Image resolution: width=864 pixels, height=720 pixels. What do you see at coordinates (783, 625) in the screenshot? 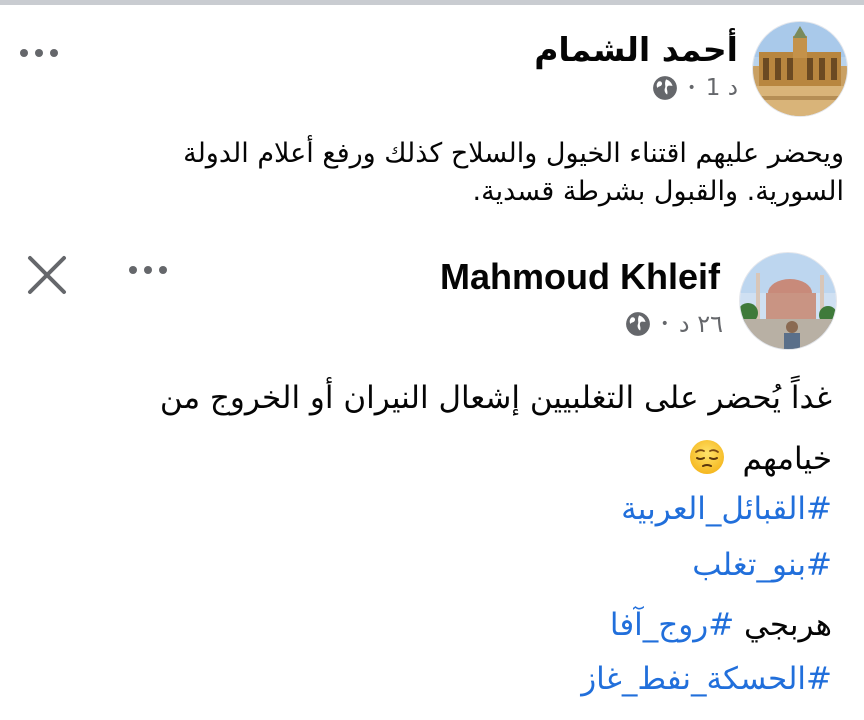
I see `hashtag-prefix: هربجي` at bounding box center [783, 625].